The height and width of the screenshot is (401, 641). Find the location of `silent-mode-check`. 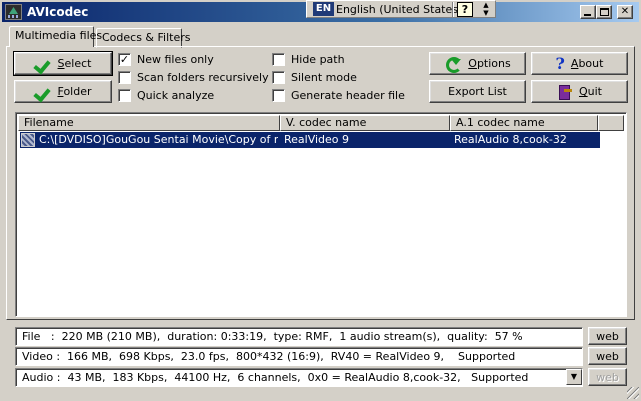

silent-mode-check is located at coordinates (278, 77).